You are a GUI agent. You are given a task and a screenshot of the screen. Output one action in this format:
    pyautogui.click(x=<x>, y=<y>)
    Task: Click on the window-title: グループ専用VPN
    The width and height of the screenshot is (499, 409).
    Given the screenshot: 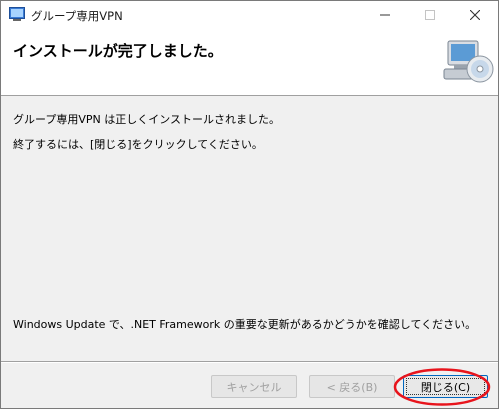 What is the action you would take?
    pyautogui.click(x=77, y=16)
    